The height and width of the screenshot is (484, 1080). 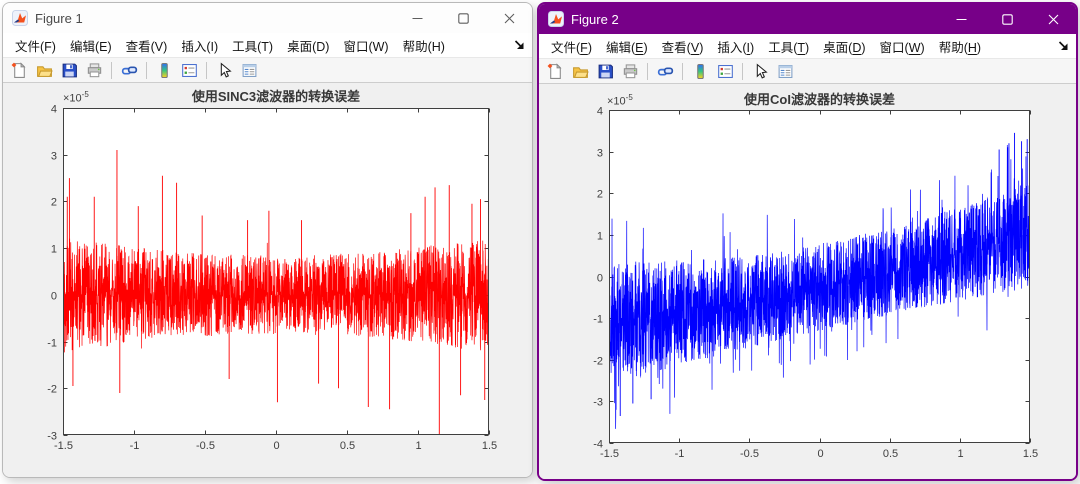 What do you see at coordinates (59, 18) in the screenshot?
I see `window-title: Figure 1` at bounding box center [59, 18].